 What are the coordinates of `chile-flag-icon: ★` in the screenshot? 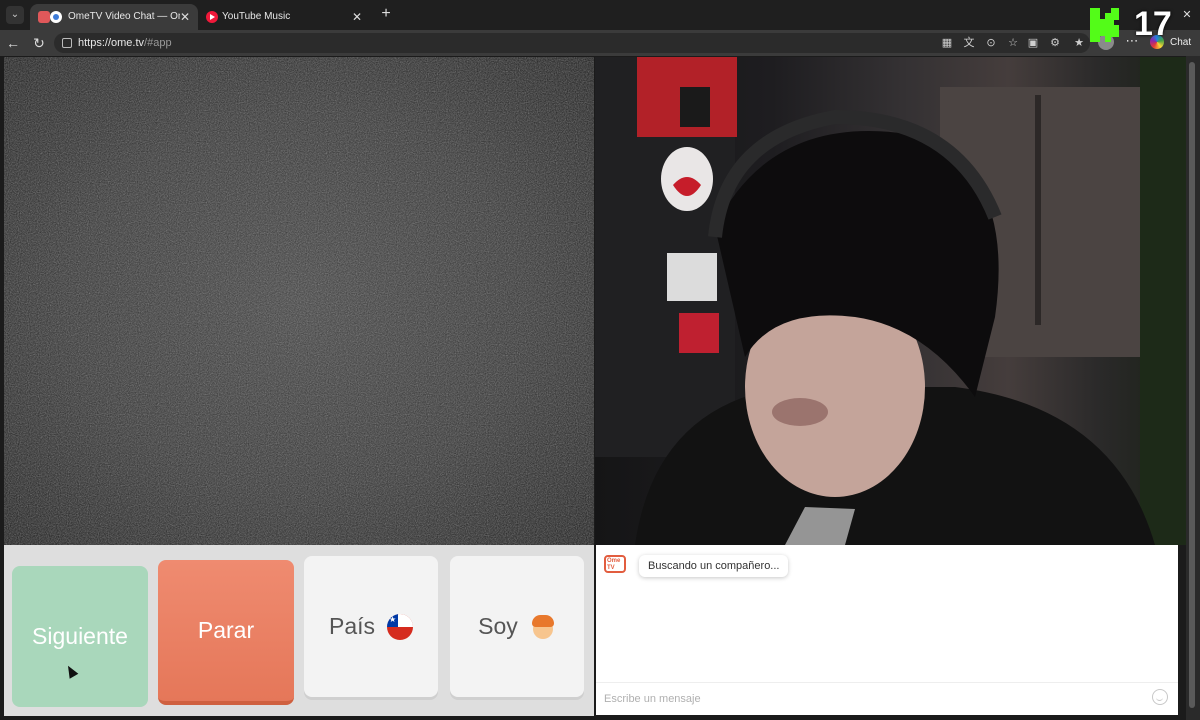 It's located at (400, 626).